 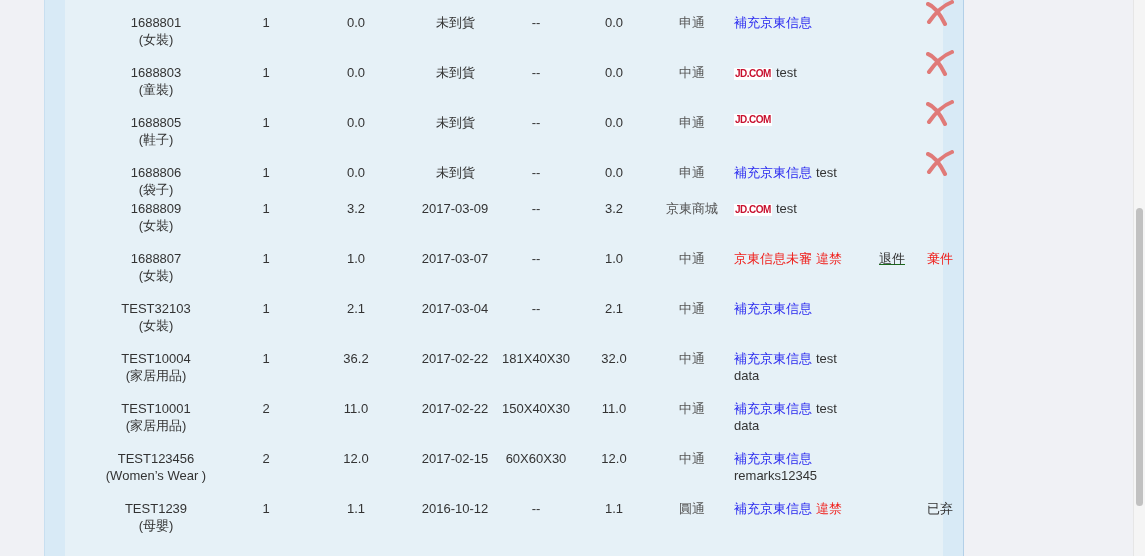 I want to click on dimensions: 150X40X30, so click(x=536, y=409).